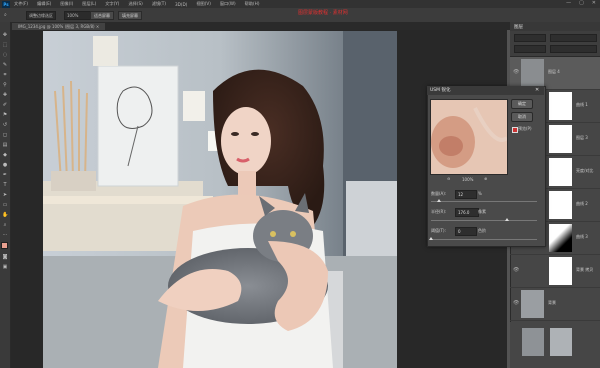 This screenshot has height=368, width=600. Describe the element at coordinates (21, 4) in the screenshot. I see `menu-file: 文件(F)` at that location.